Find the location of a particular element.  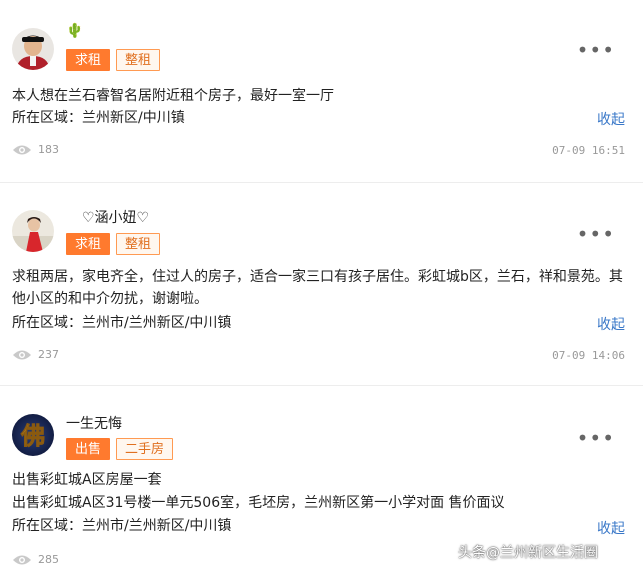

view-count-value: 285 is located at coordinates (48, 559).